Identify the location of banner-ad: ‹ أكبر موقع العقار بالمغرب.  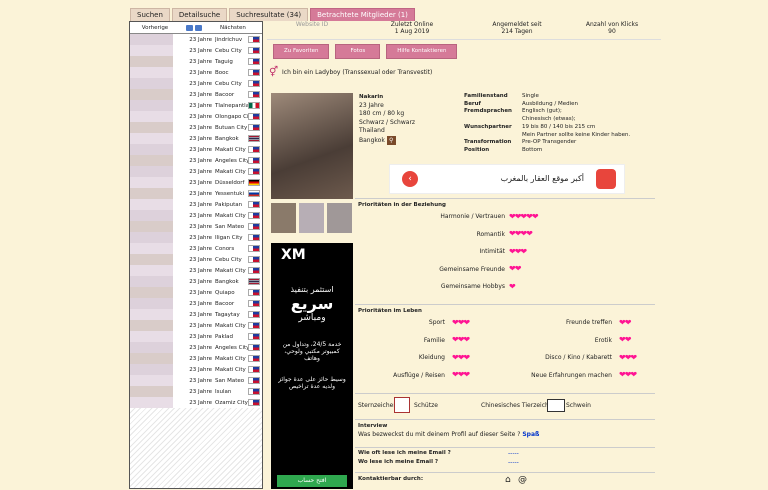
(507, 179).